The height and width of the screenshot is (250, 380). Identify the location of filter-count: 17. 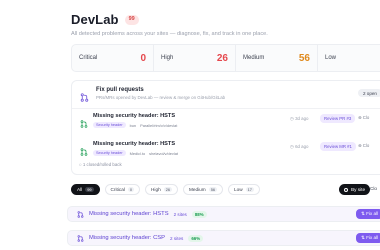
(249, 189).